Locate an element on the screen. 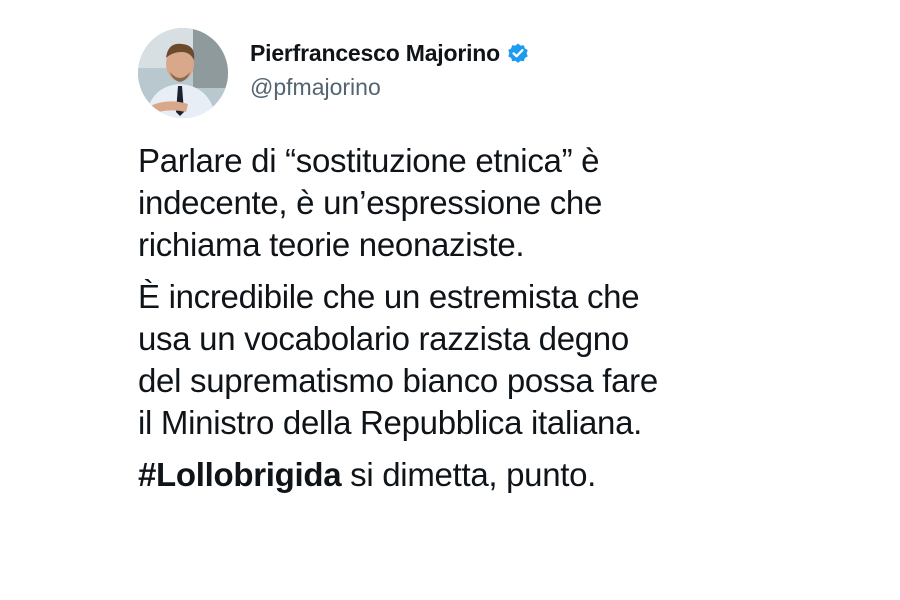  profile-photo-icon is located at coordinates (183, 73).